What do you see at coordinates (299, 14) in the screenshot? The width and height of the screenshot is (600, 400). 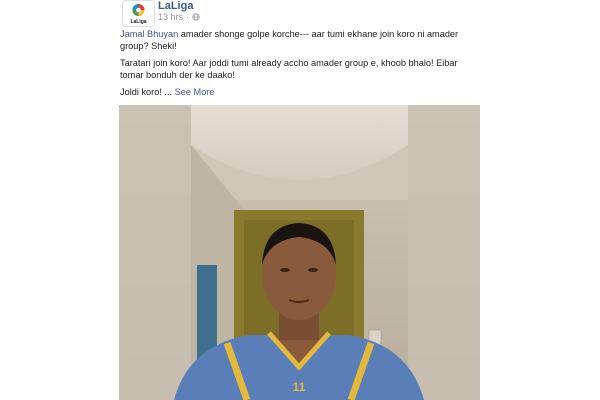 I see `post-header: LaLiga LaLiga 13 hrs ·` at bounding box center [299, 14].